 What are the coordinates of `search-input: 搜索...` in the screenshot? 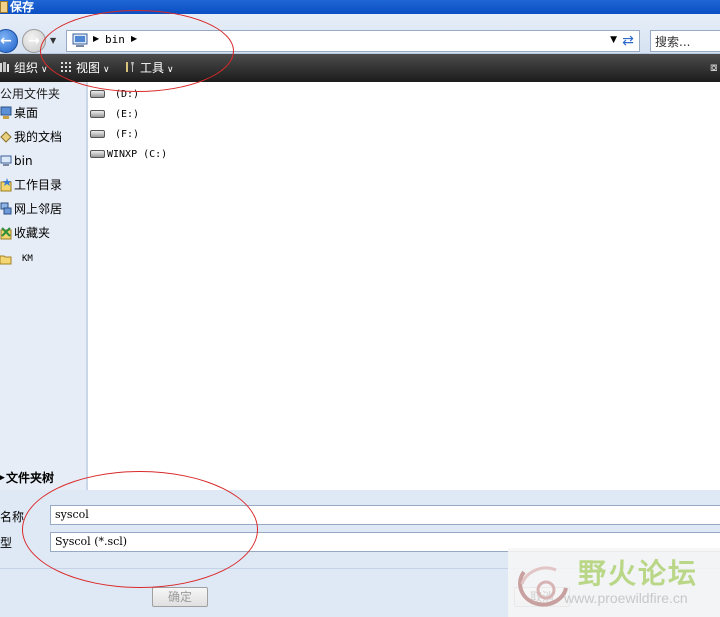 It's located at (685, 41).